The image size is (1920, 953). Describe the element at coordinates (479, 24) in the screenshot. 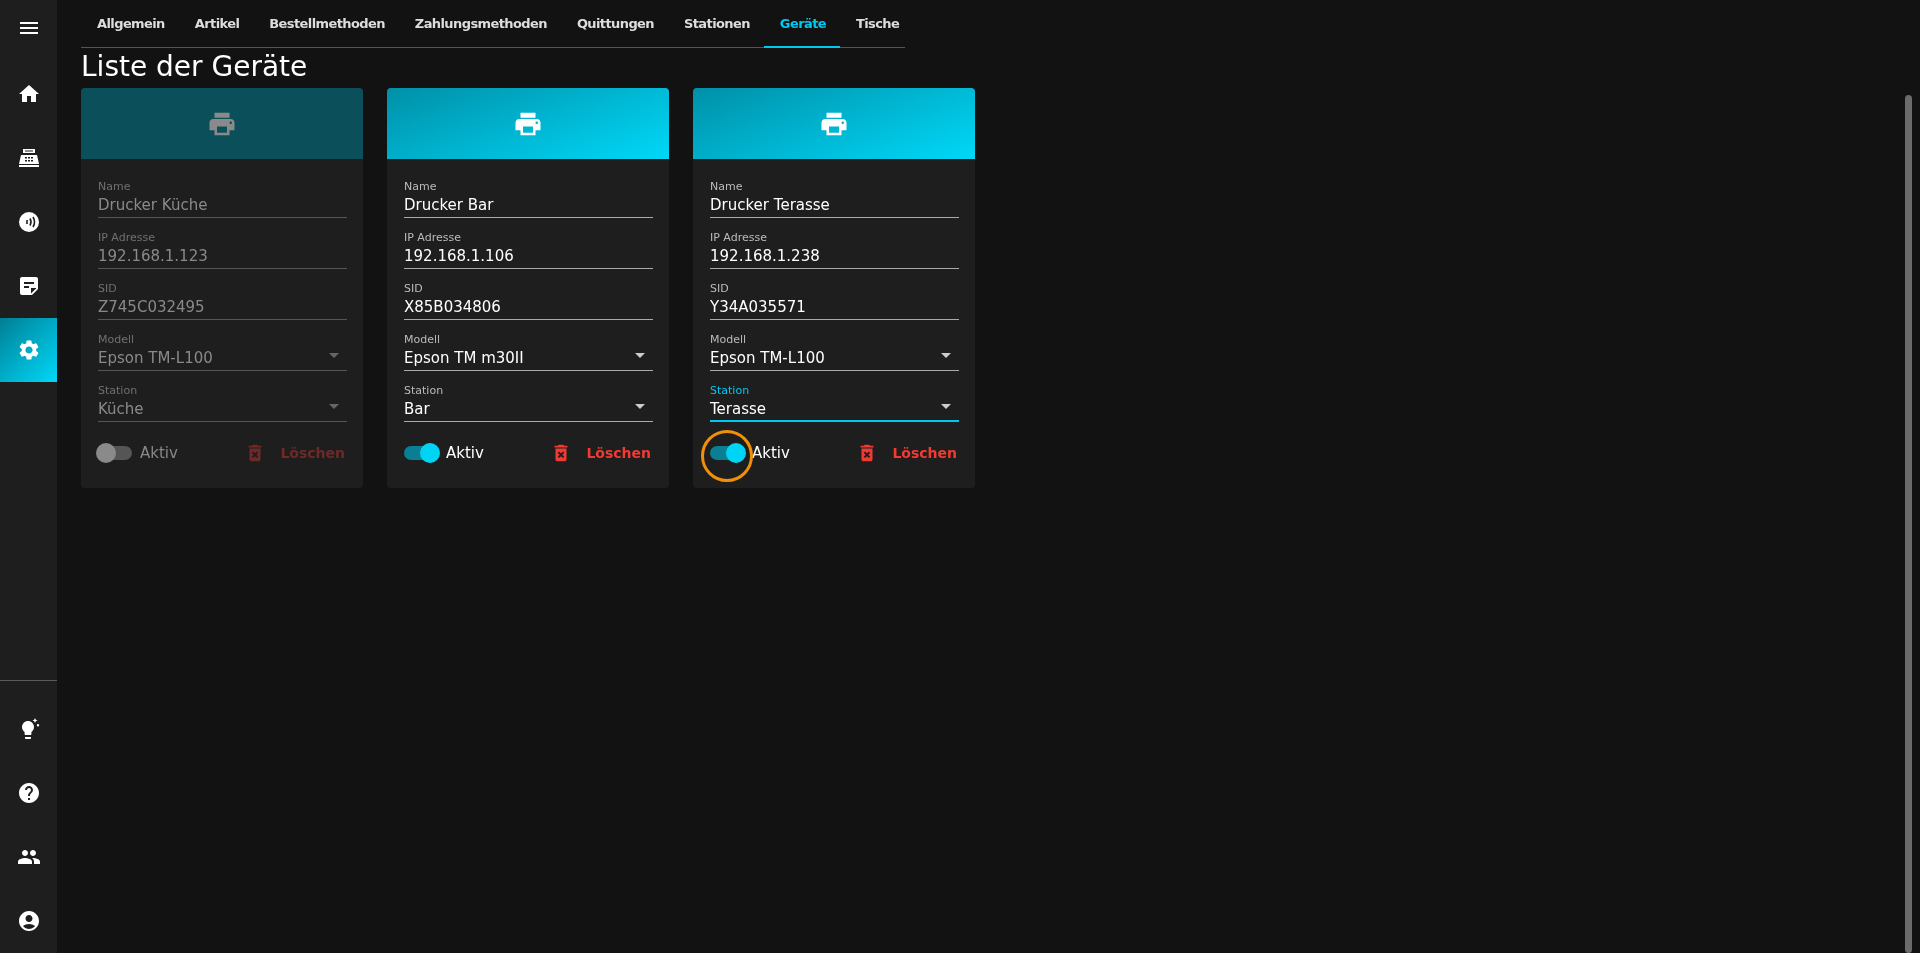

I see `tab: Zahlungsmethoden` at that location.